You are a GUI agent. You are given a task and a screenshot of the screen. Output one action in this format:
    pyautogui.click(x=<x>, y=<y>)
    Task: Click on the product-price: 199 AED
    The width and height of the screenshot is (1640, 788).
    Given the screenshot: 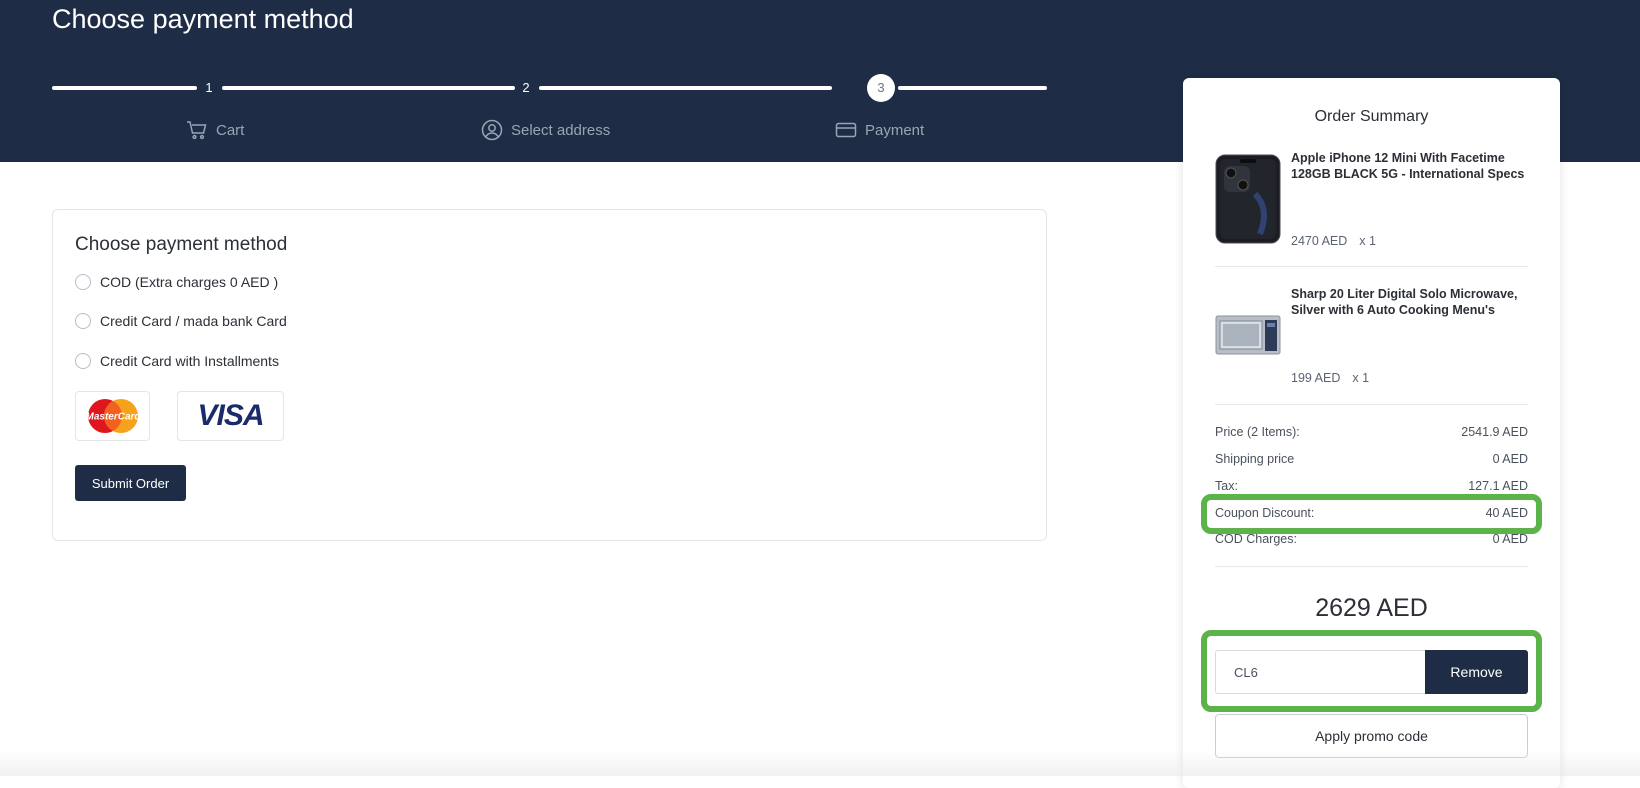 What is the action you would take?
    pyautogui.click(x=1316, y=378)
    